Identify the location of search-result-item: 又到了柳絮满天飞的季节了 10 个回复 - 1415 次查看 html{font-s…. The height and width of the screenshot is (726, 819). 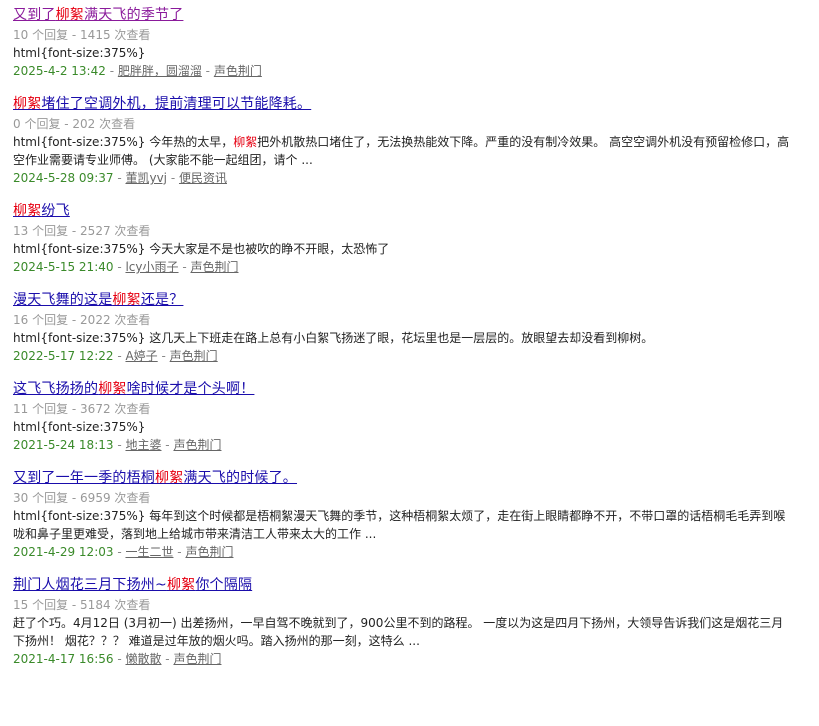
(416, 42).